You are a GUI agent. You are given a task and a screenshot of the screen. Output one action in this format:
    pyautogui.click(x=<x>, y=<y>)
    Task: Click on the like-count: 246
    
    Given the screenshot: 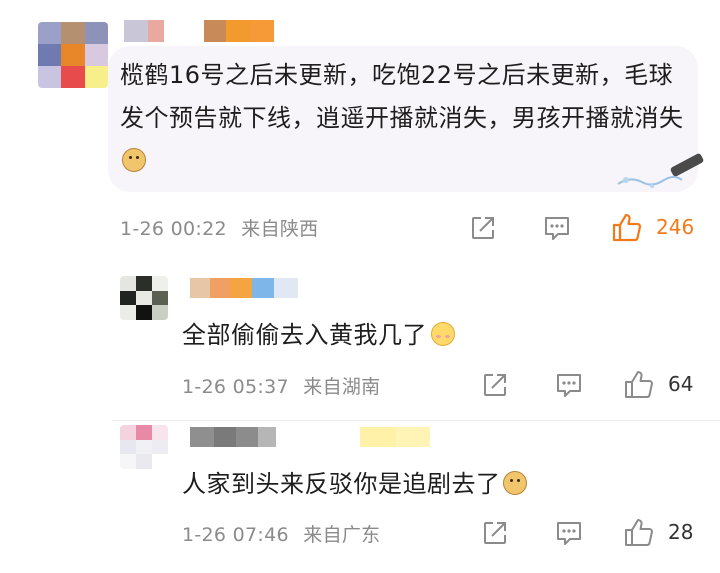 What is the action you would take?
    pyautogui.click(x=675, y=227)
    